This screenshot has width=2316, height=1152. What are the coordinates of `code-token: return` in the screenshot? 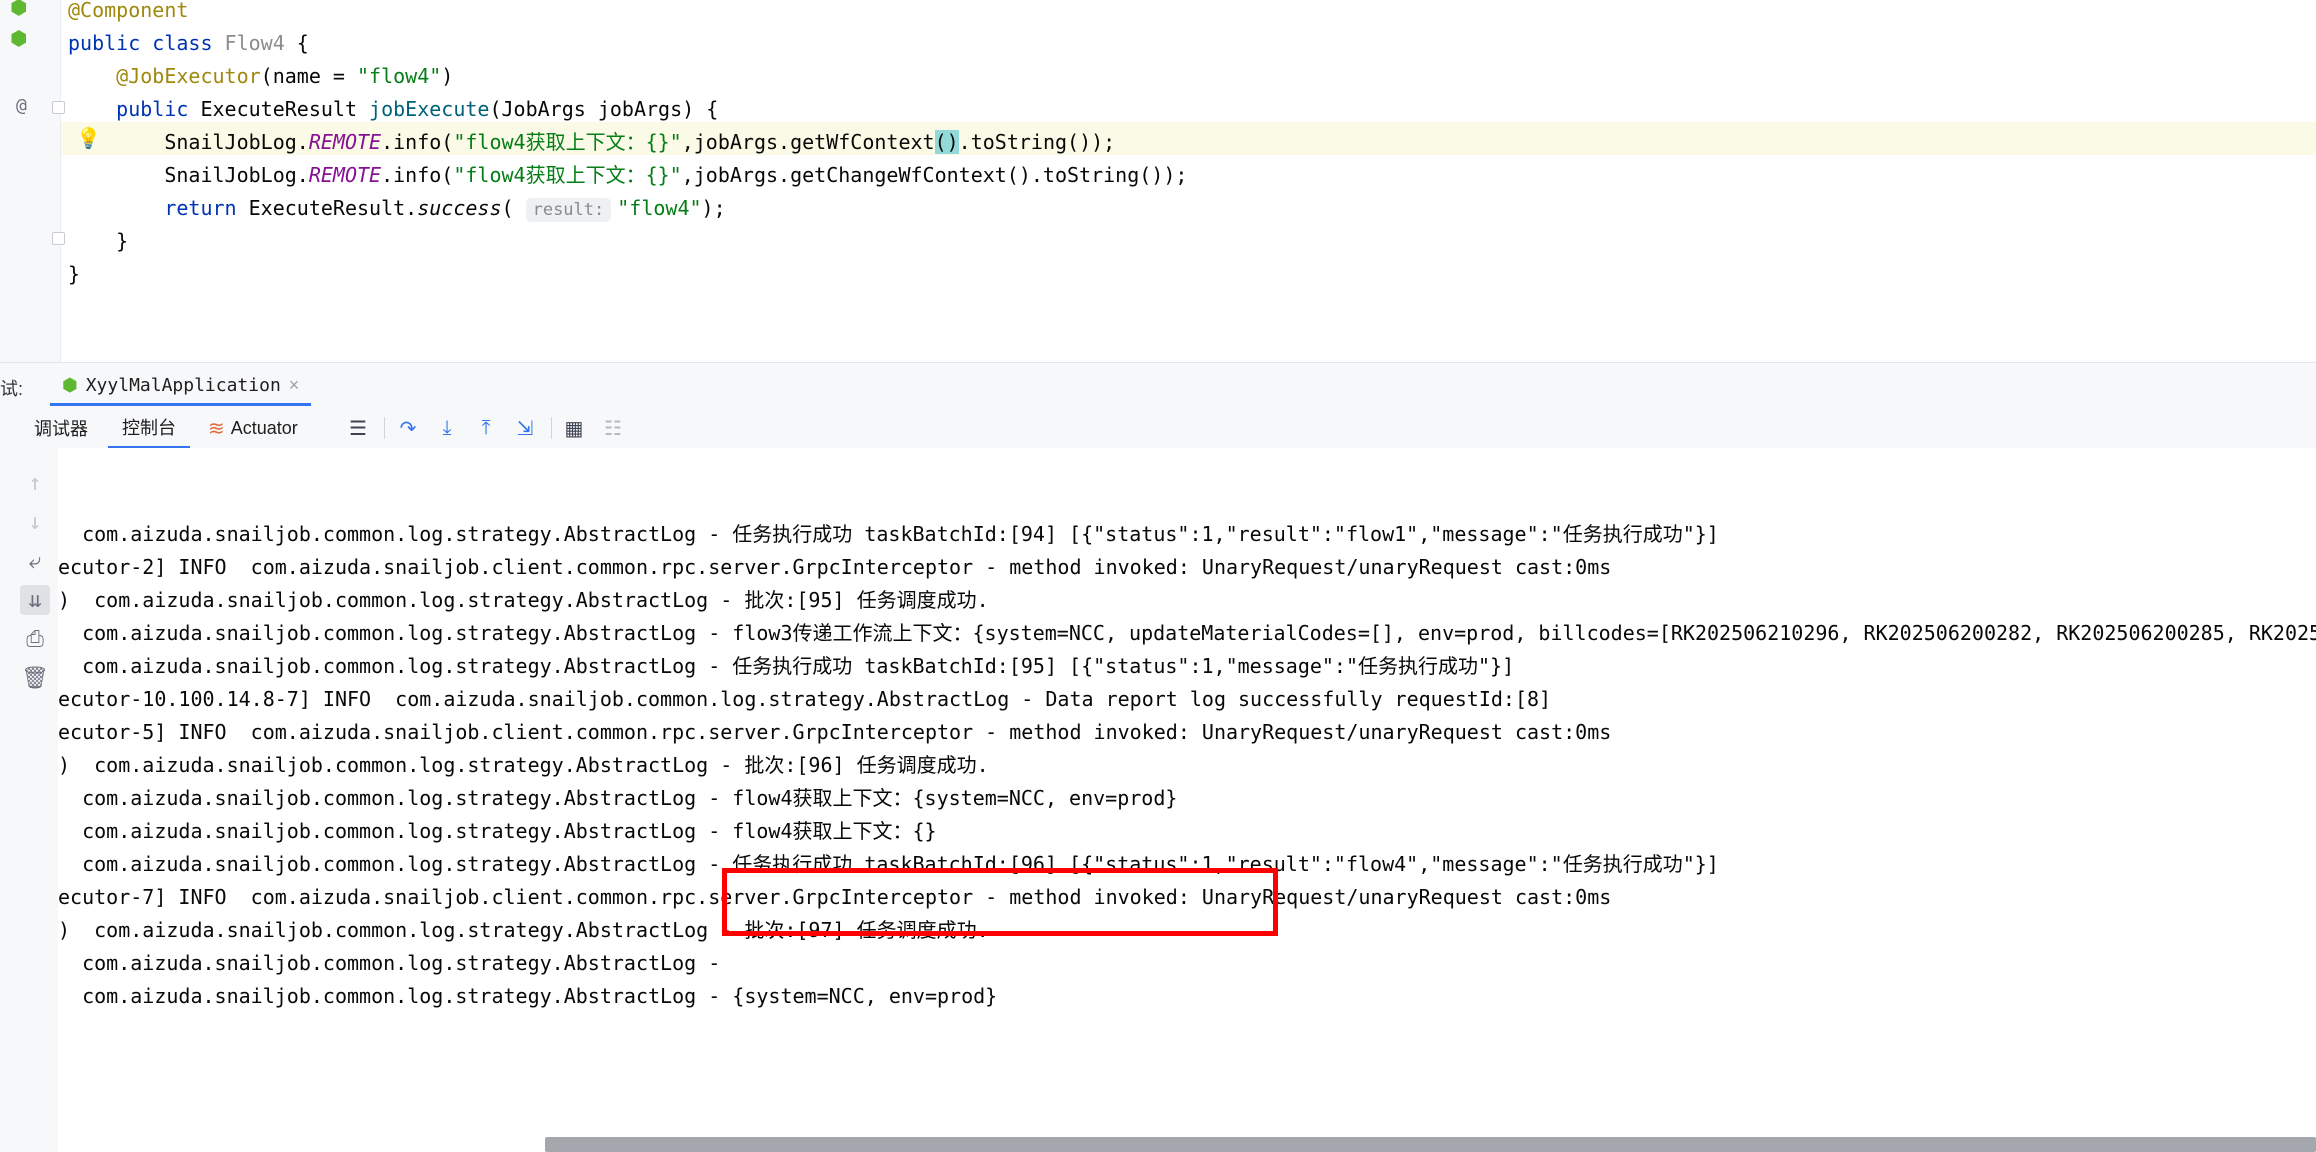 It's located at (206, 208).